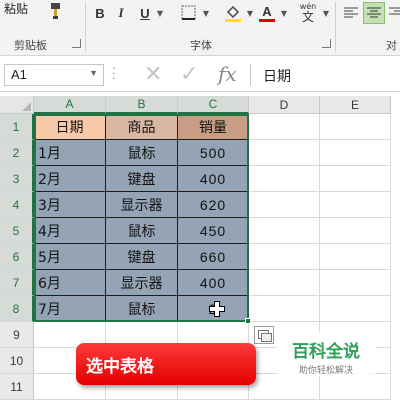  Describe the element at coordinates (70, 231) in the screenshot. I see `table-cell: 4月` at that location.